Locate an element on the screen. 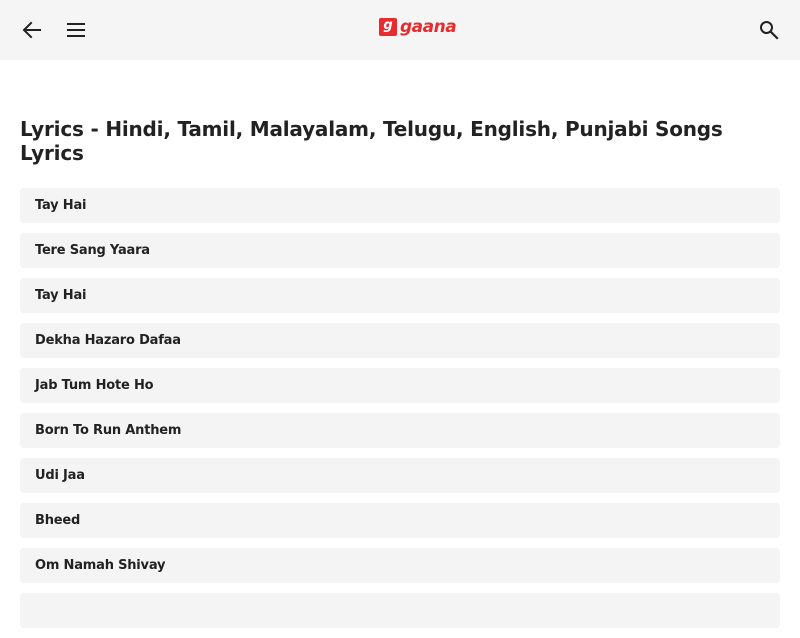 The image size is (800, 638). back-button is located at coordinates (32, 30).